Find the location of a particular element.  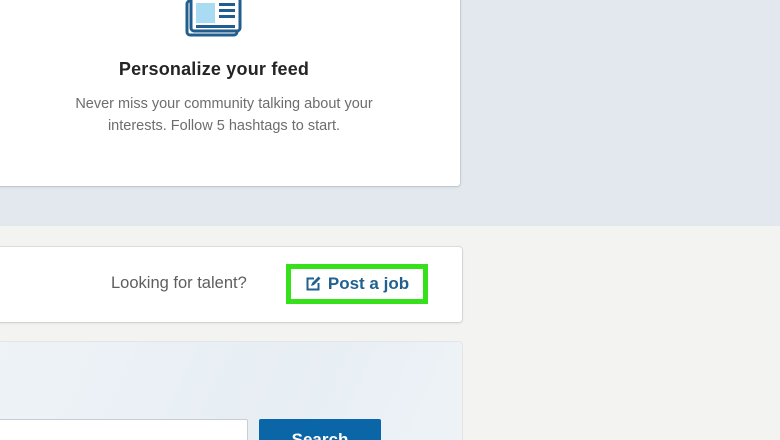

feed-title: Personalize your feed is located at coordinates (214, 69).